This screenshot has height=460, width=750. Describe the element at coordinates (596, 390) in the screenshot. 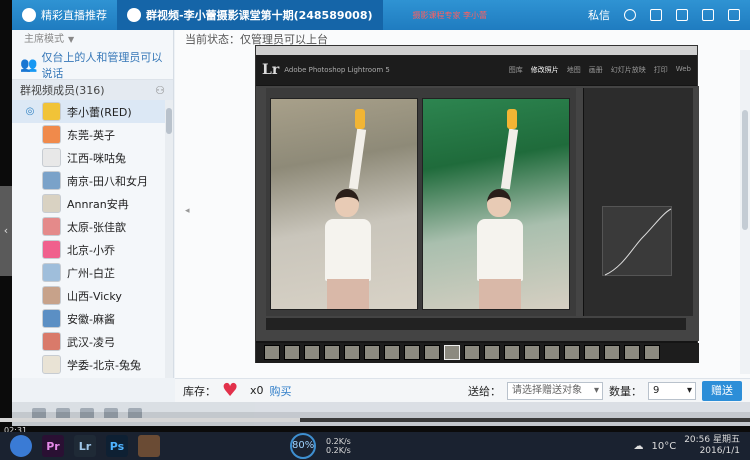

I see `chevron-down-icon: ▾` at that location.